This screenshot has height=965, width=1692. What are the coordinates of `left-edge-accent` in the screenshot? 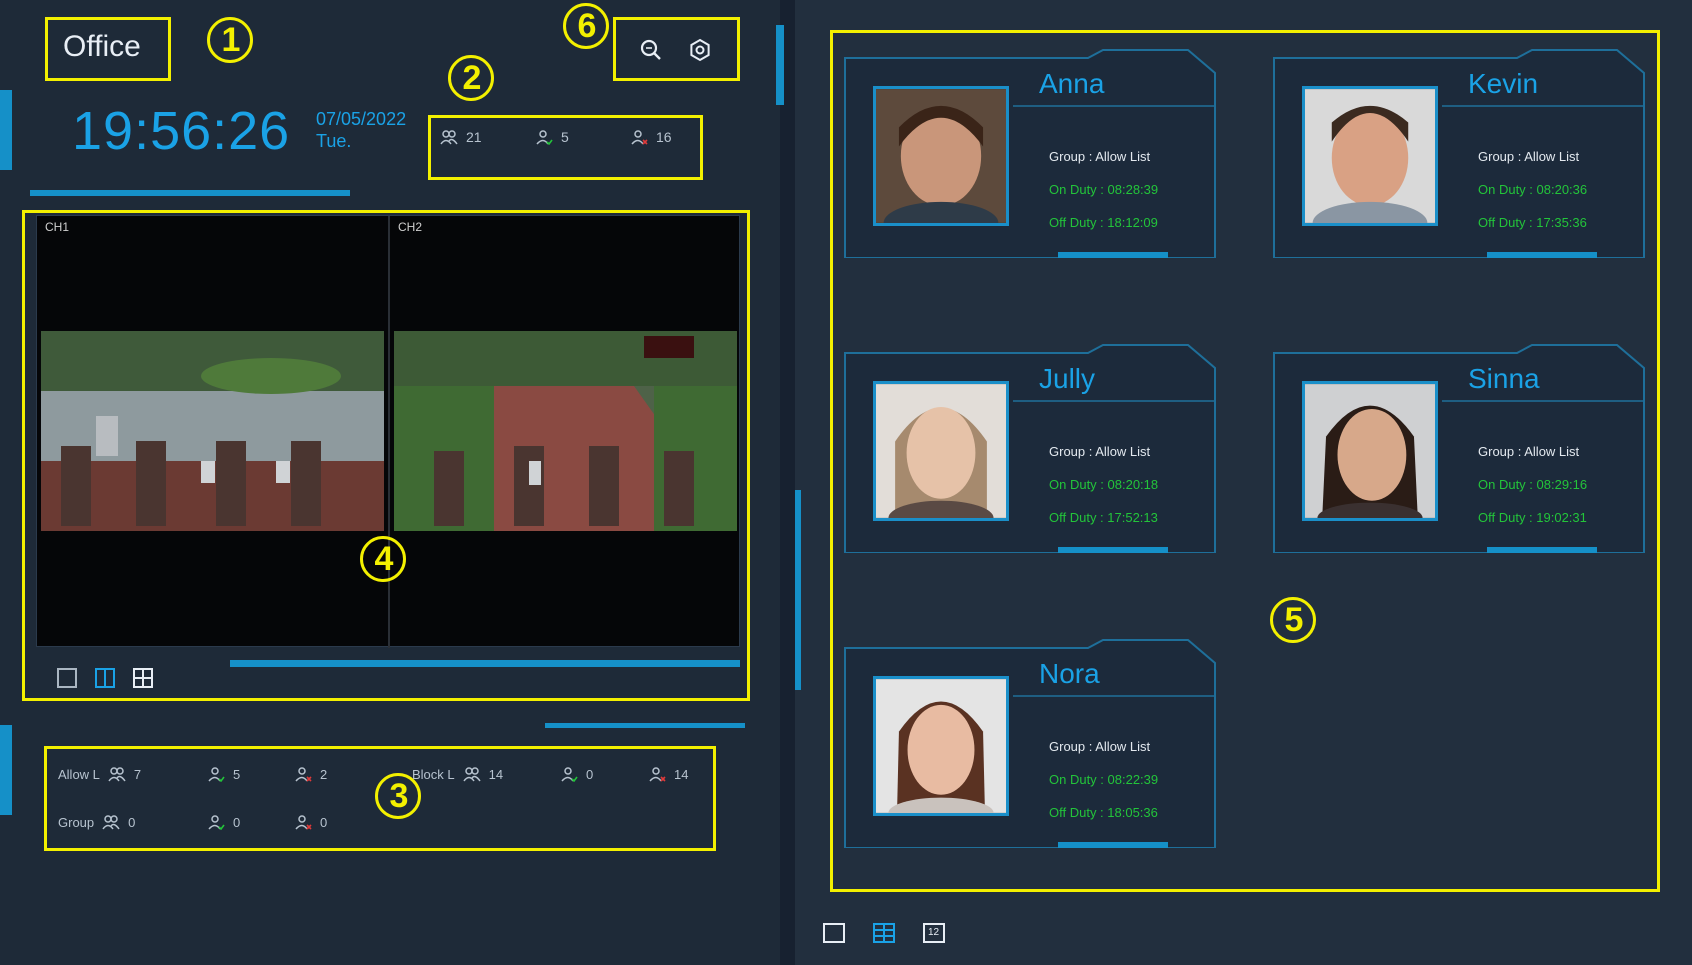 It's located at (6, 130).